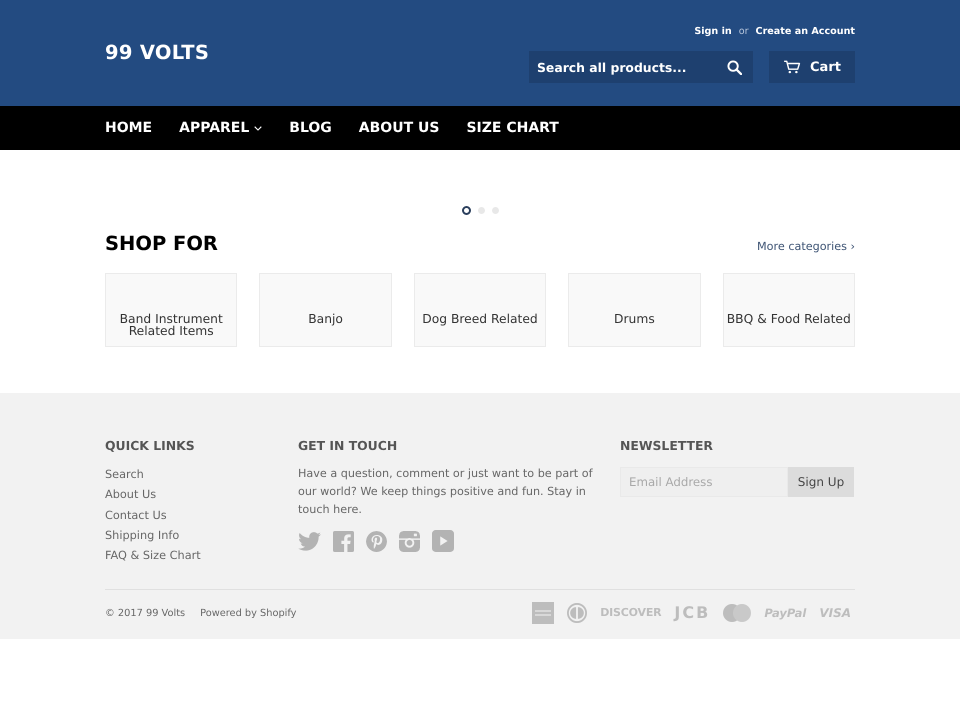 The width and height of the screenshot is (960, 720). Describe the element at coordinates (325, 310) in the screenshot. I see `category-card: Banjo` at that location.